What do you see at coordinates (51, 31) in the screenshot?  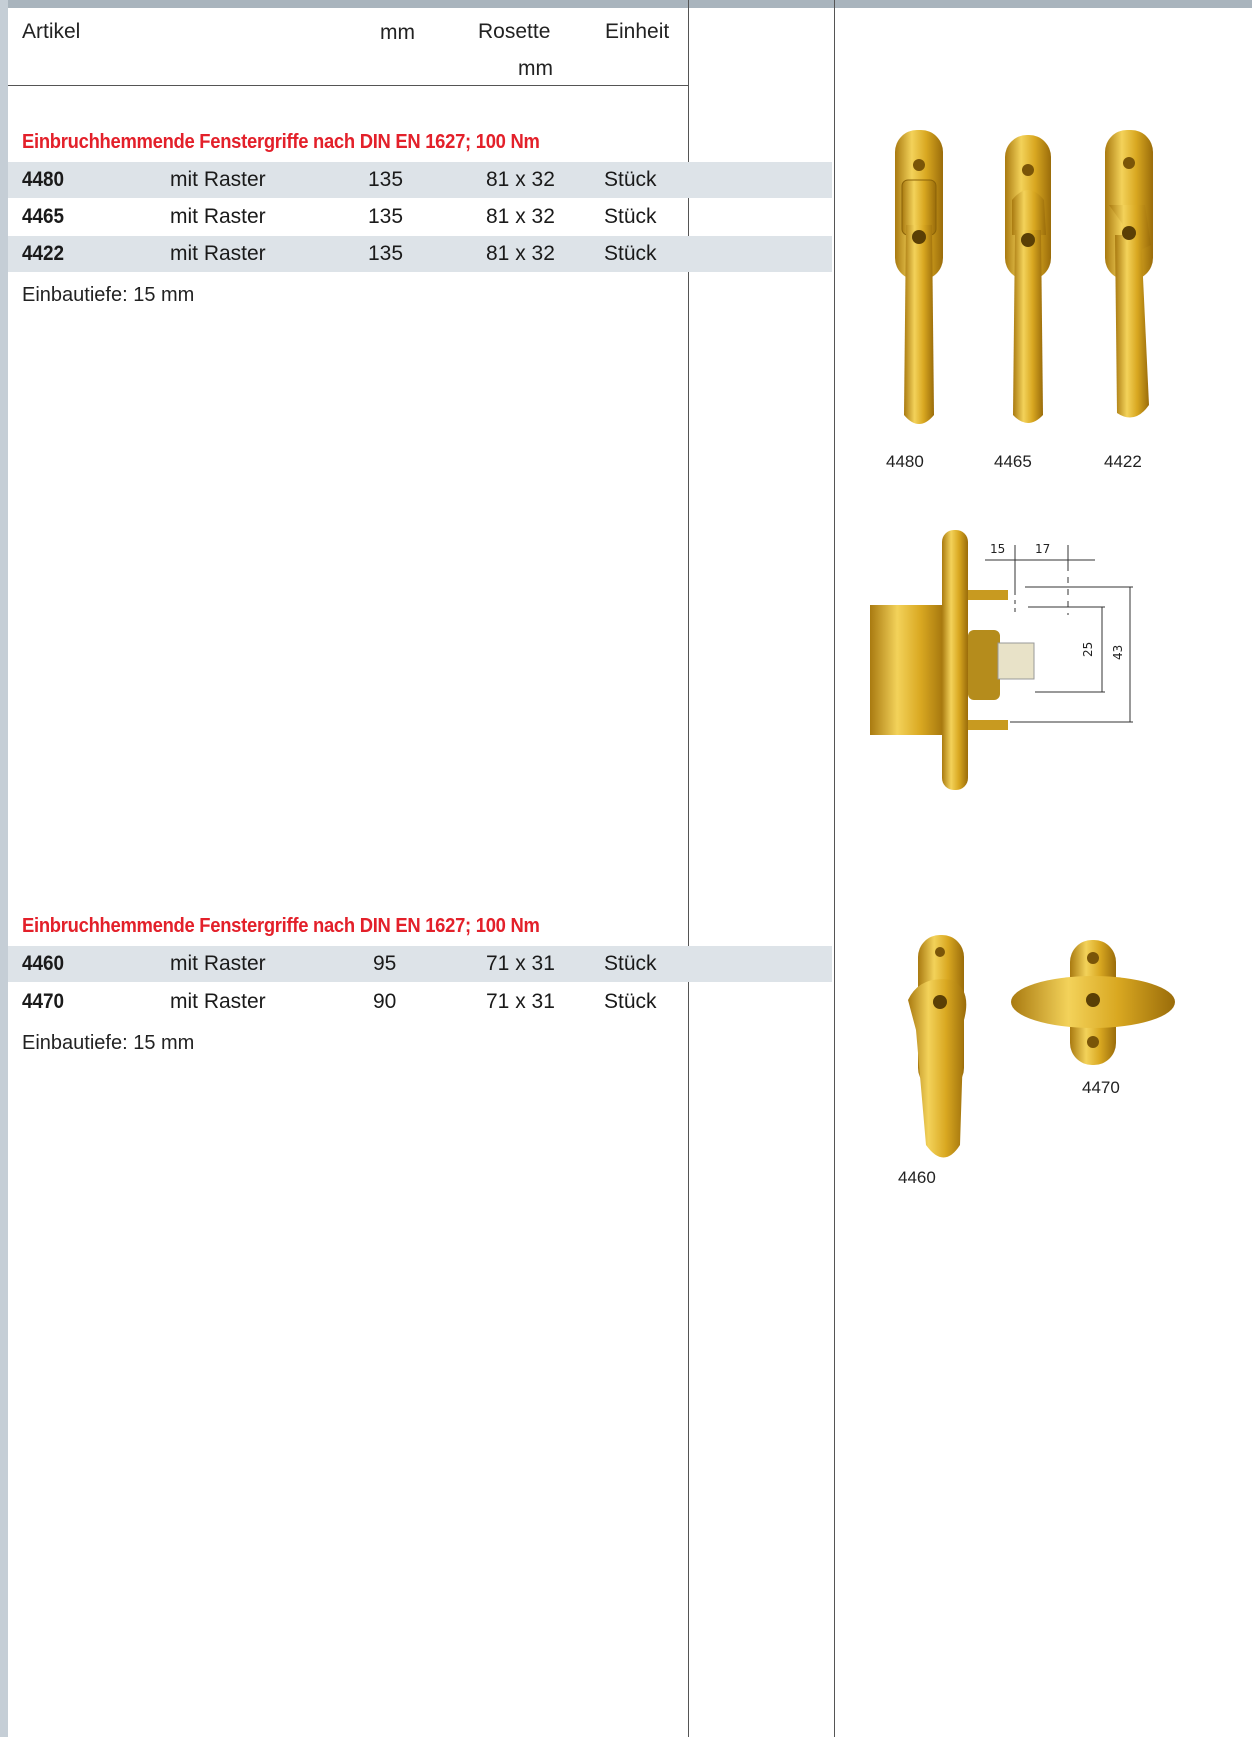 I see `header-artikel: Artikel` at bounding box center [51, 31].